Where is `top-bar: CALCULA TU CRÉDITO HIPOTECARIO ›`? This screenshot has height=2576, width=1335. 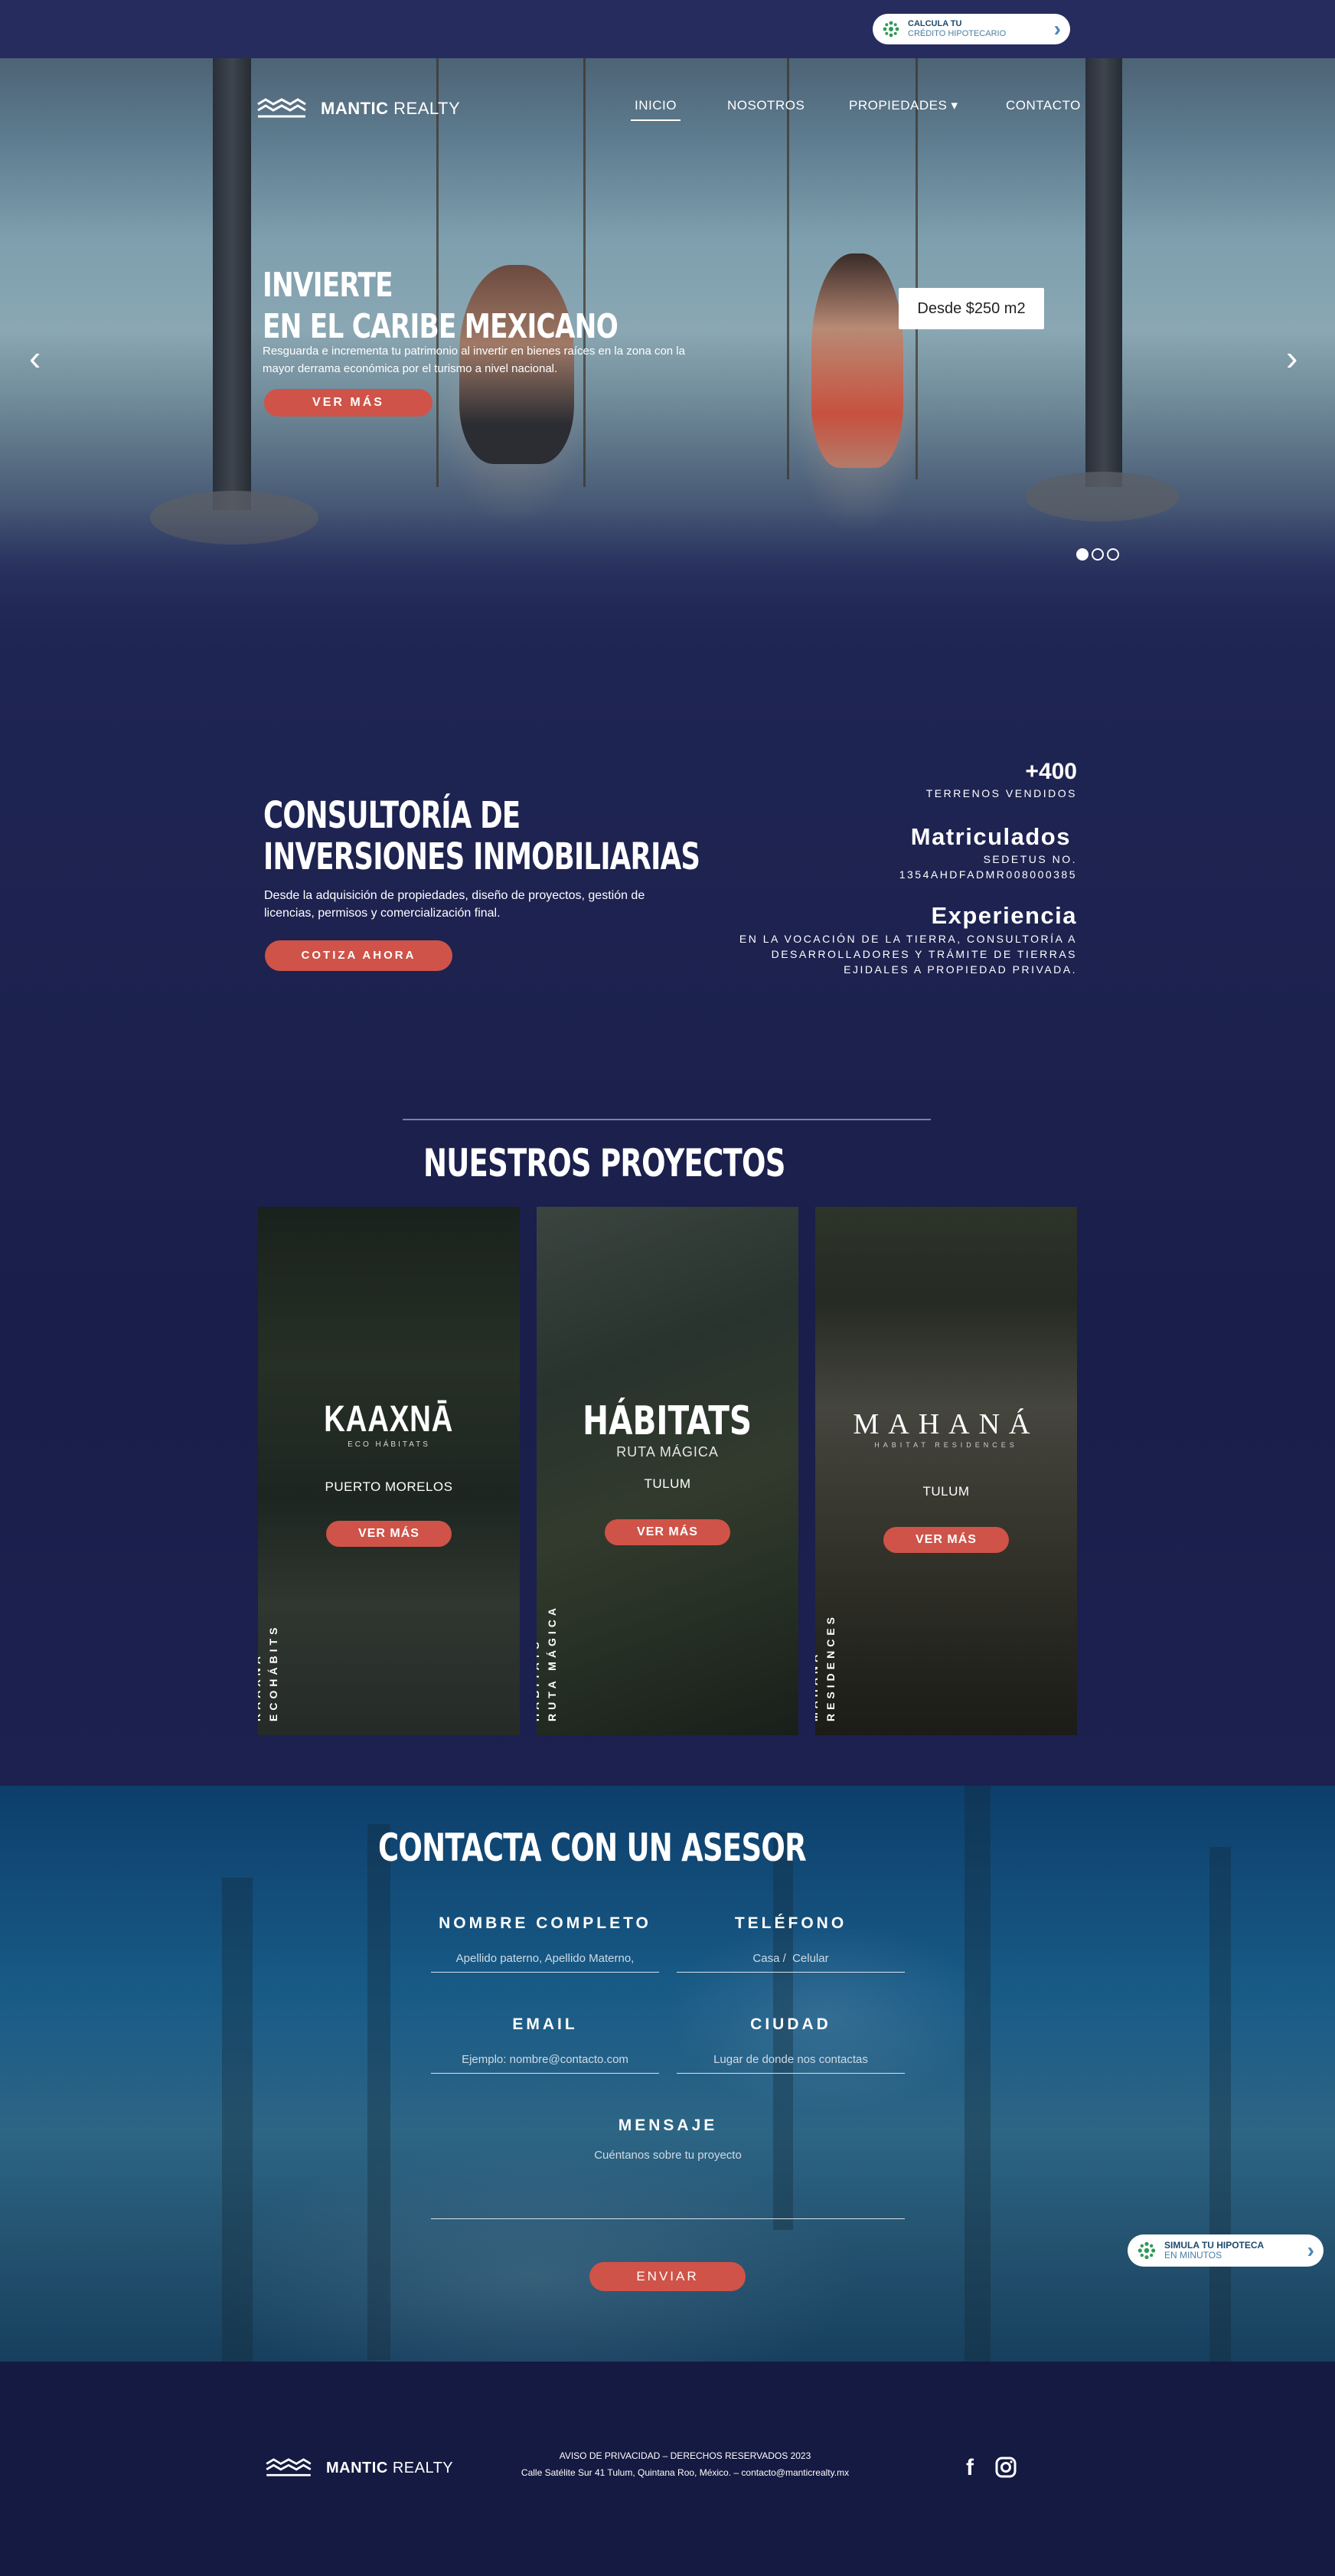
top-bar: CALCULA TU CRÉDITO HIPOTECARIO › is located at coordinates (667, 29).